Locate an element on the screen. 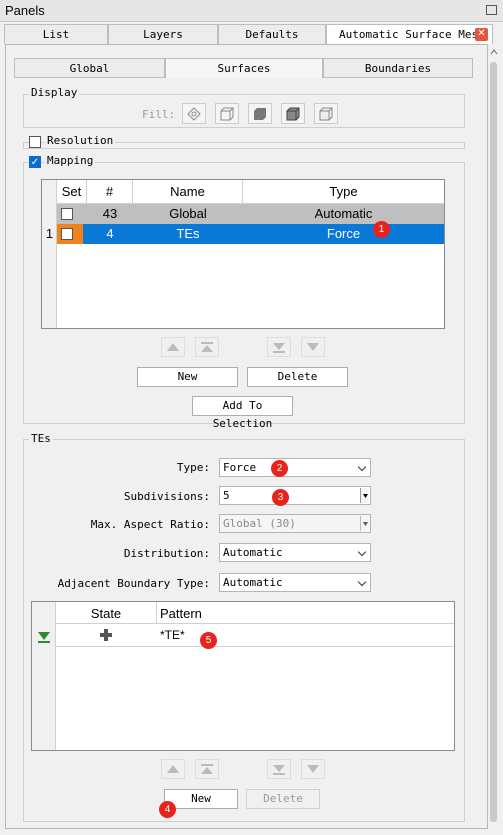  add-to-selection-button: Add To Selection is located at coordinates (242, 413).